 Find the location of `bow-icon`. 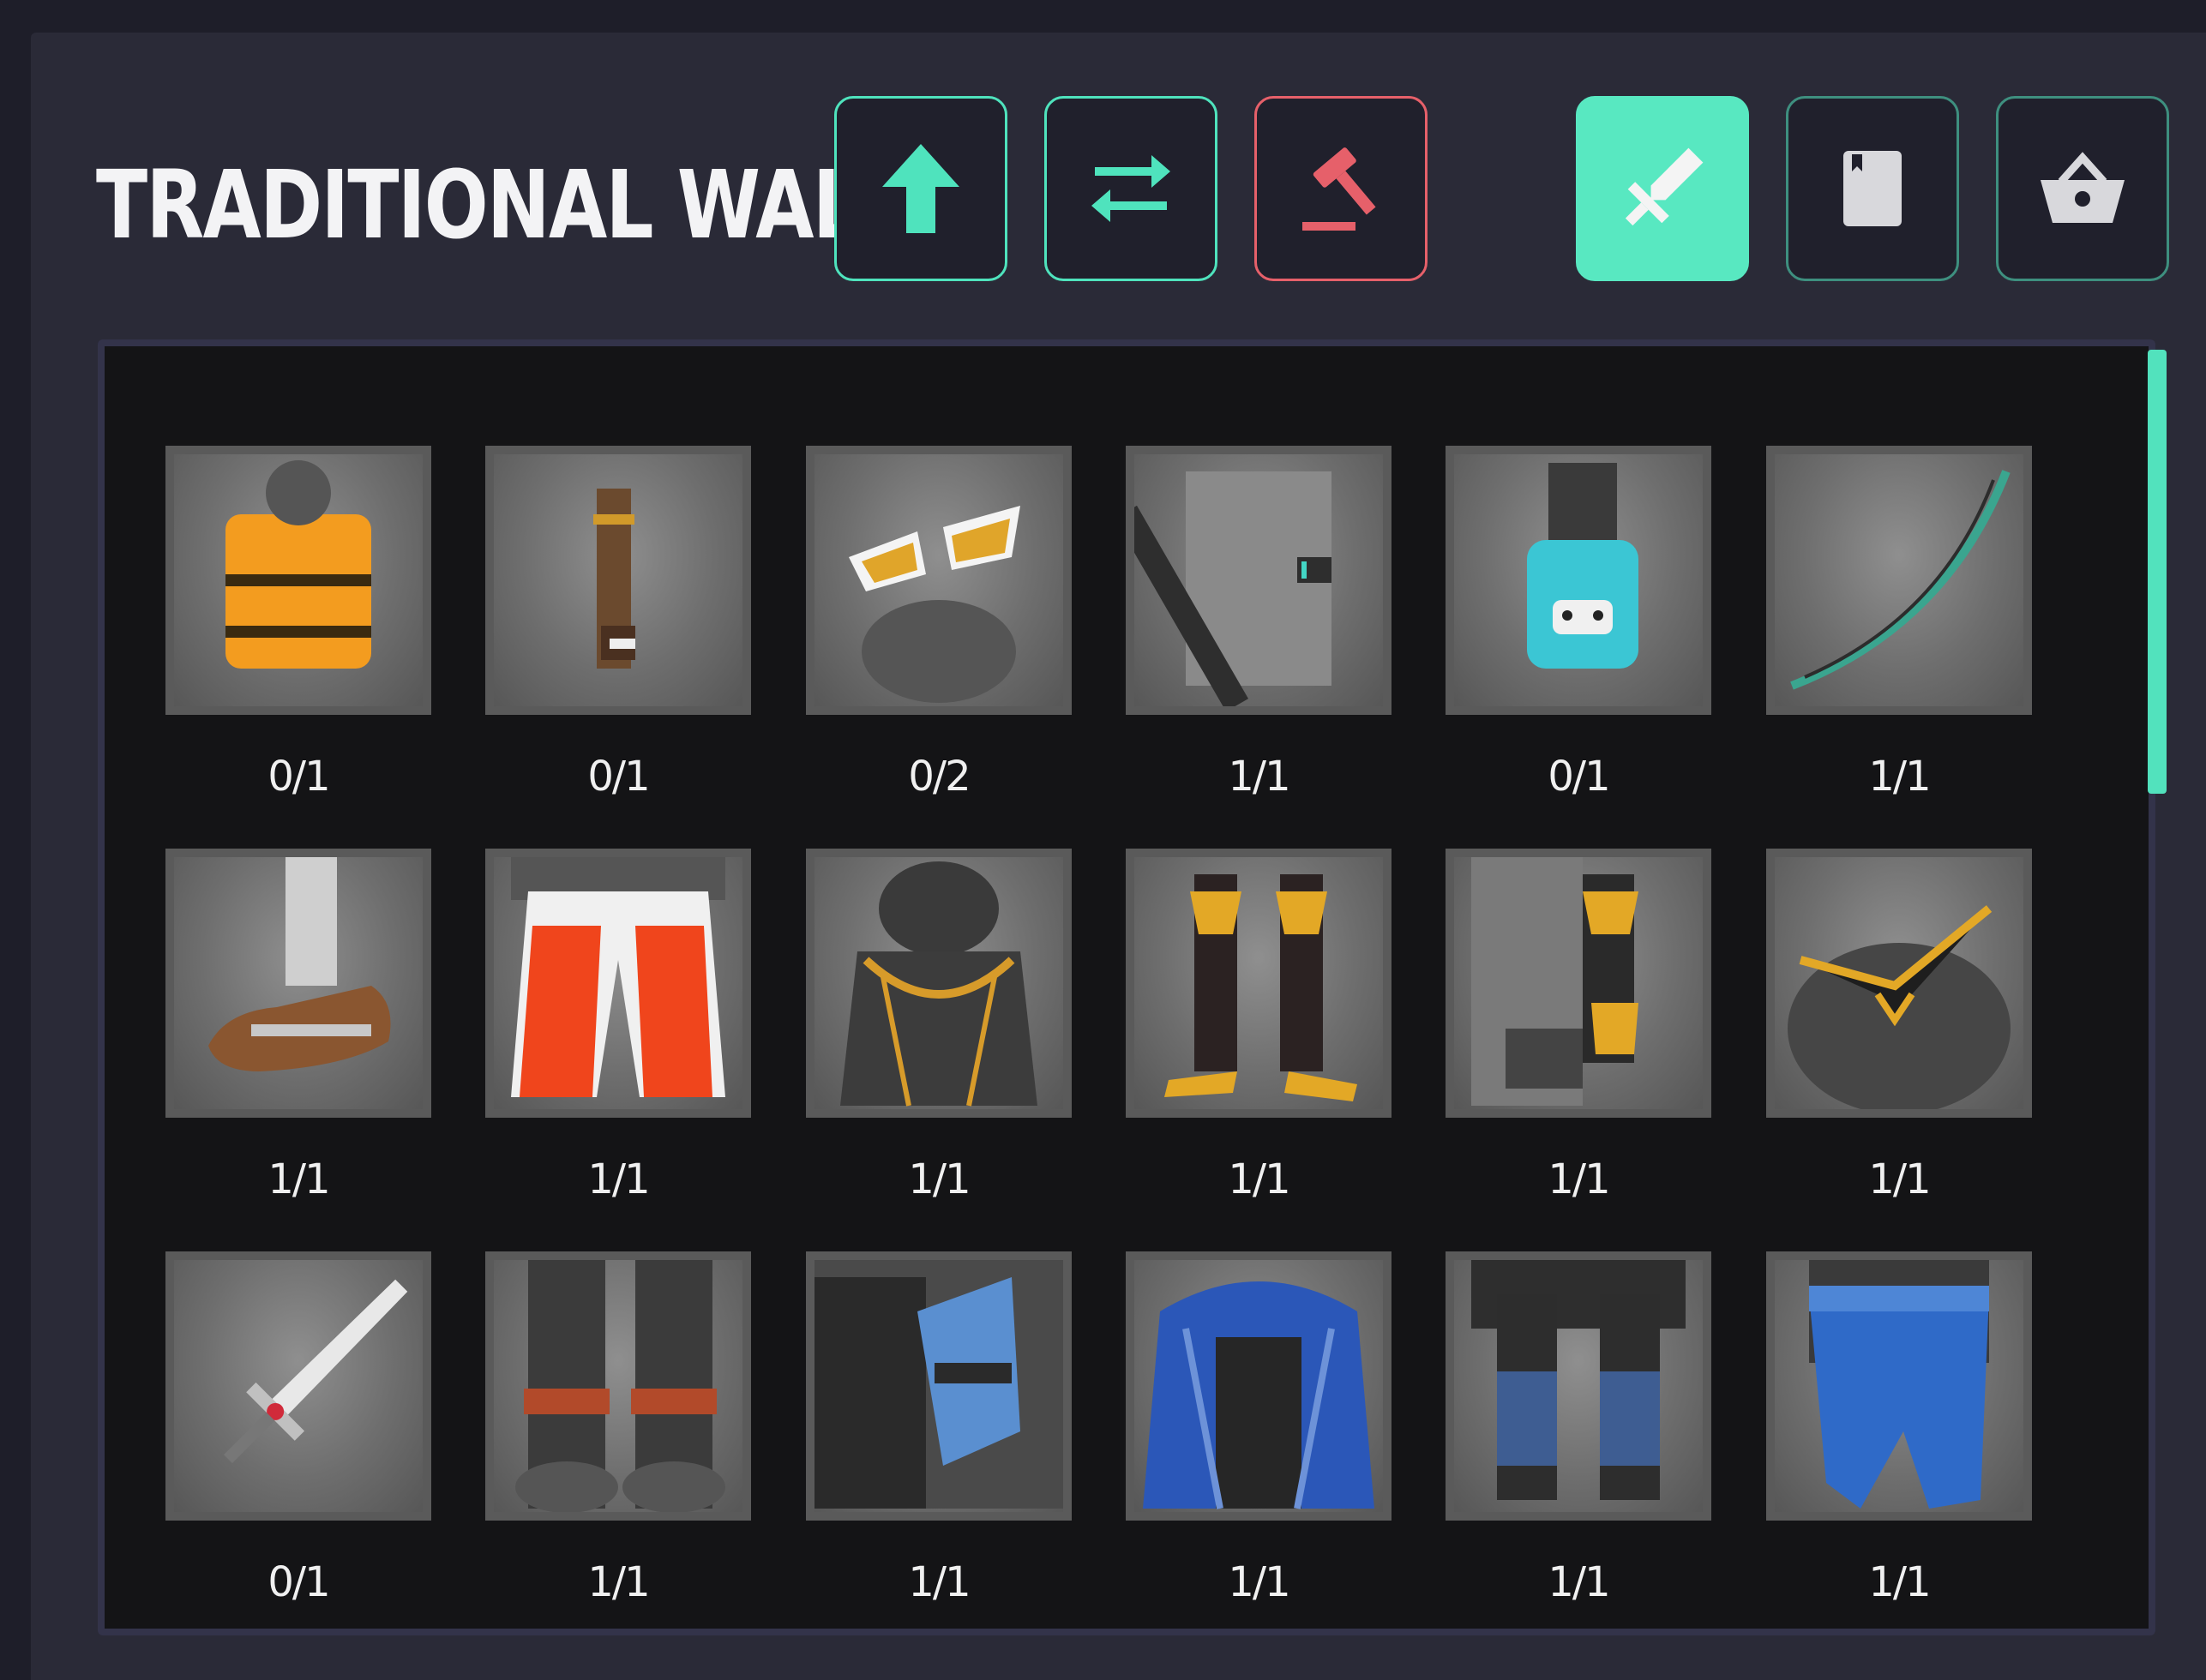

bow-icon is located at coordinates (1900, 580).